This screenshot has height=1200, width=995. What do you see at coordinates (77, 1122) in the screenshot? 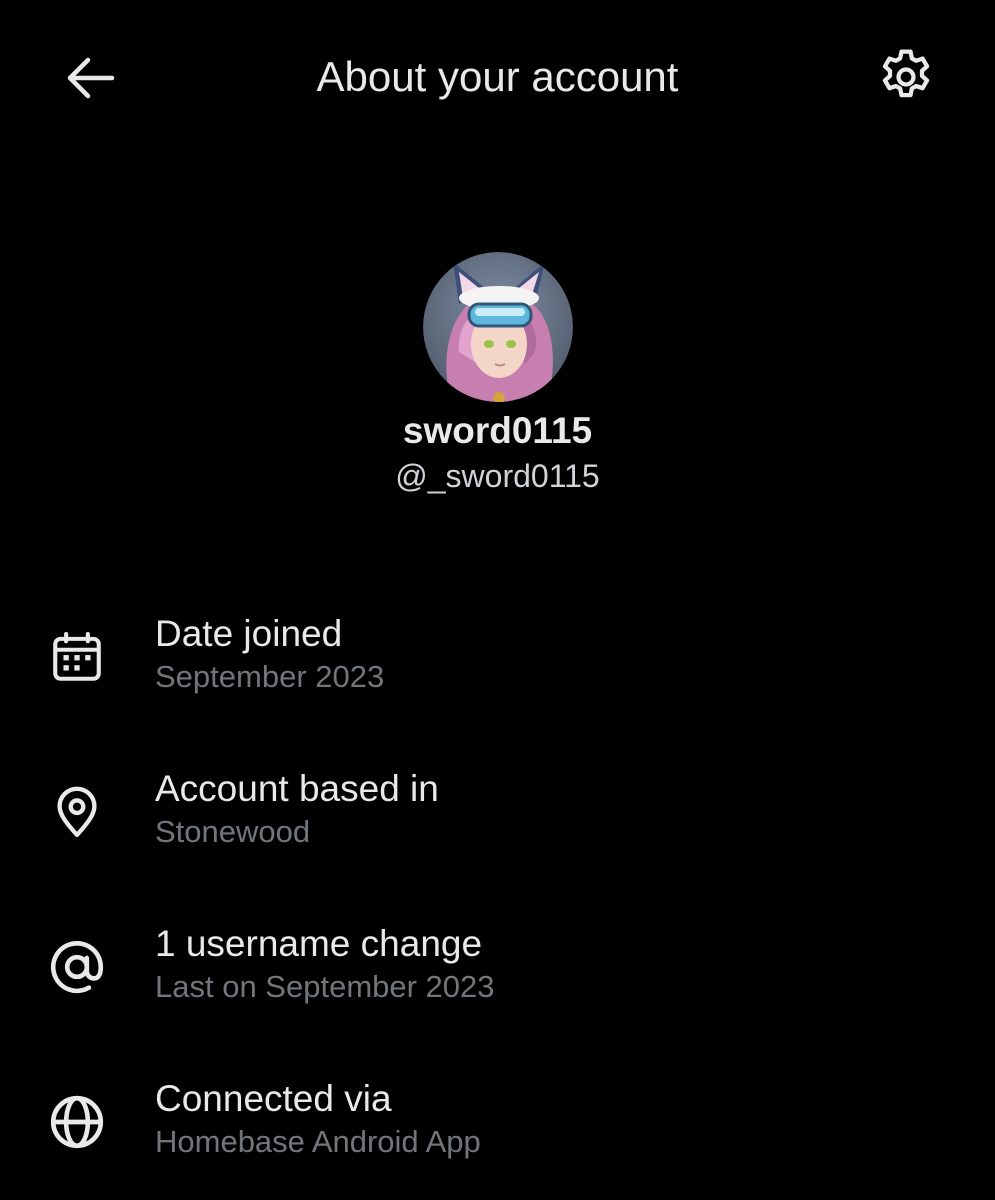
I see `globe-icon` at bounding box center [77, 1122].